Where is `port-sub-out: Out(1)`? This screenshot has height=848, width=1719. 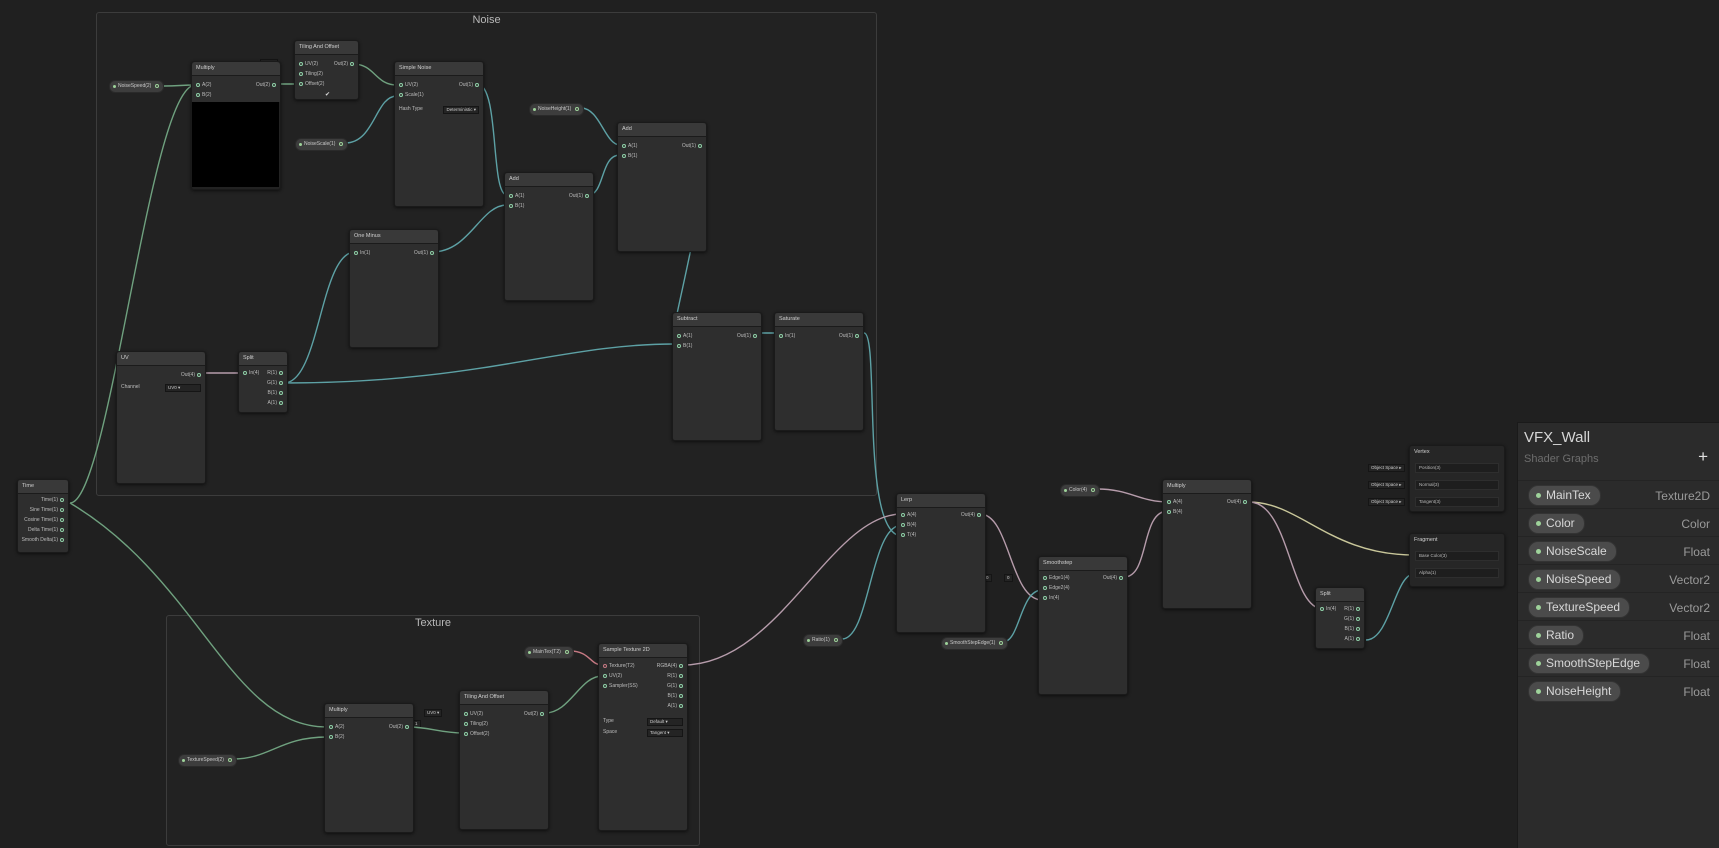 port-sub-out: Out(1) is located at coordinates (748, 336).